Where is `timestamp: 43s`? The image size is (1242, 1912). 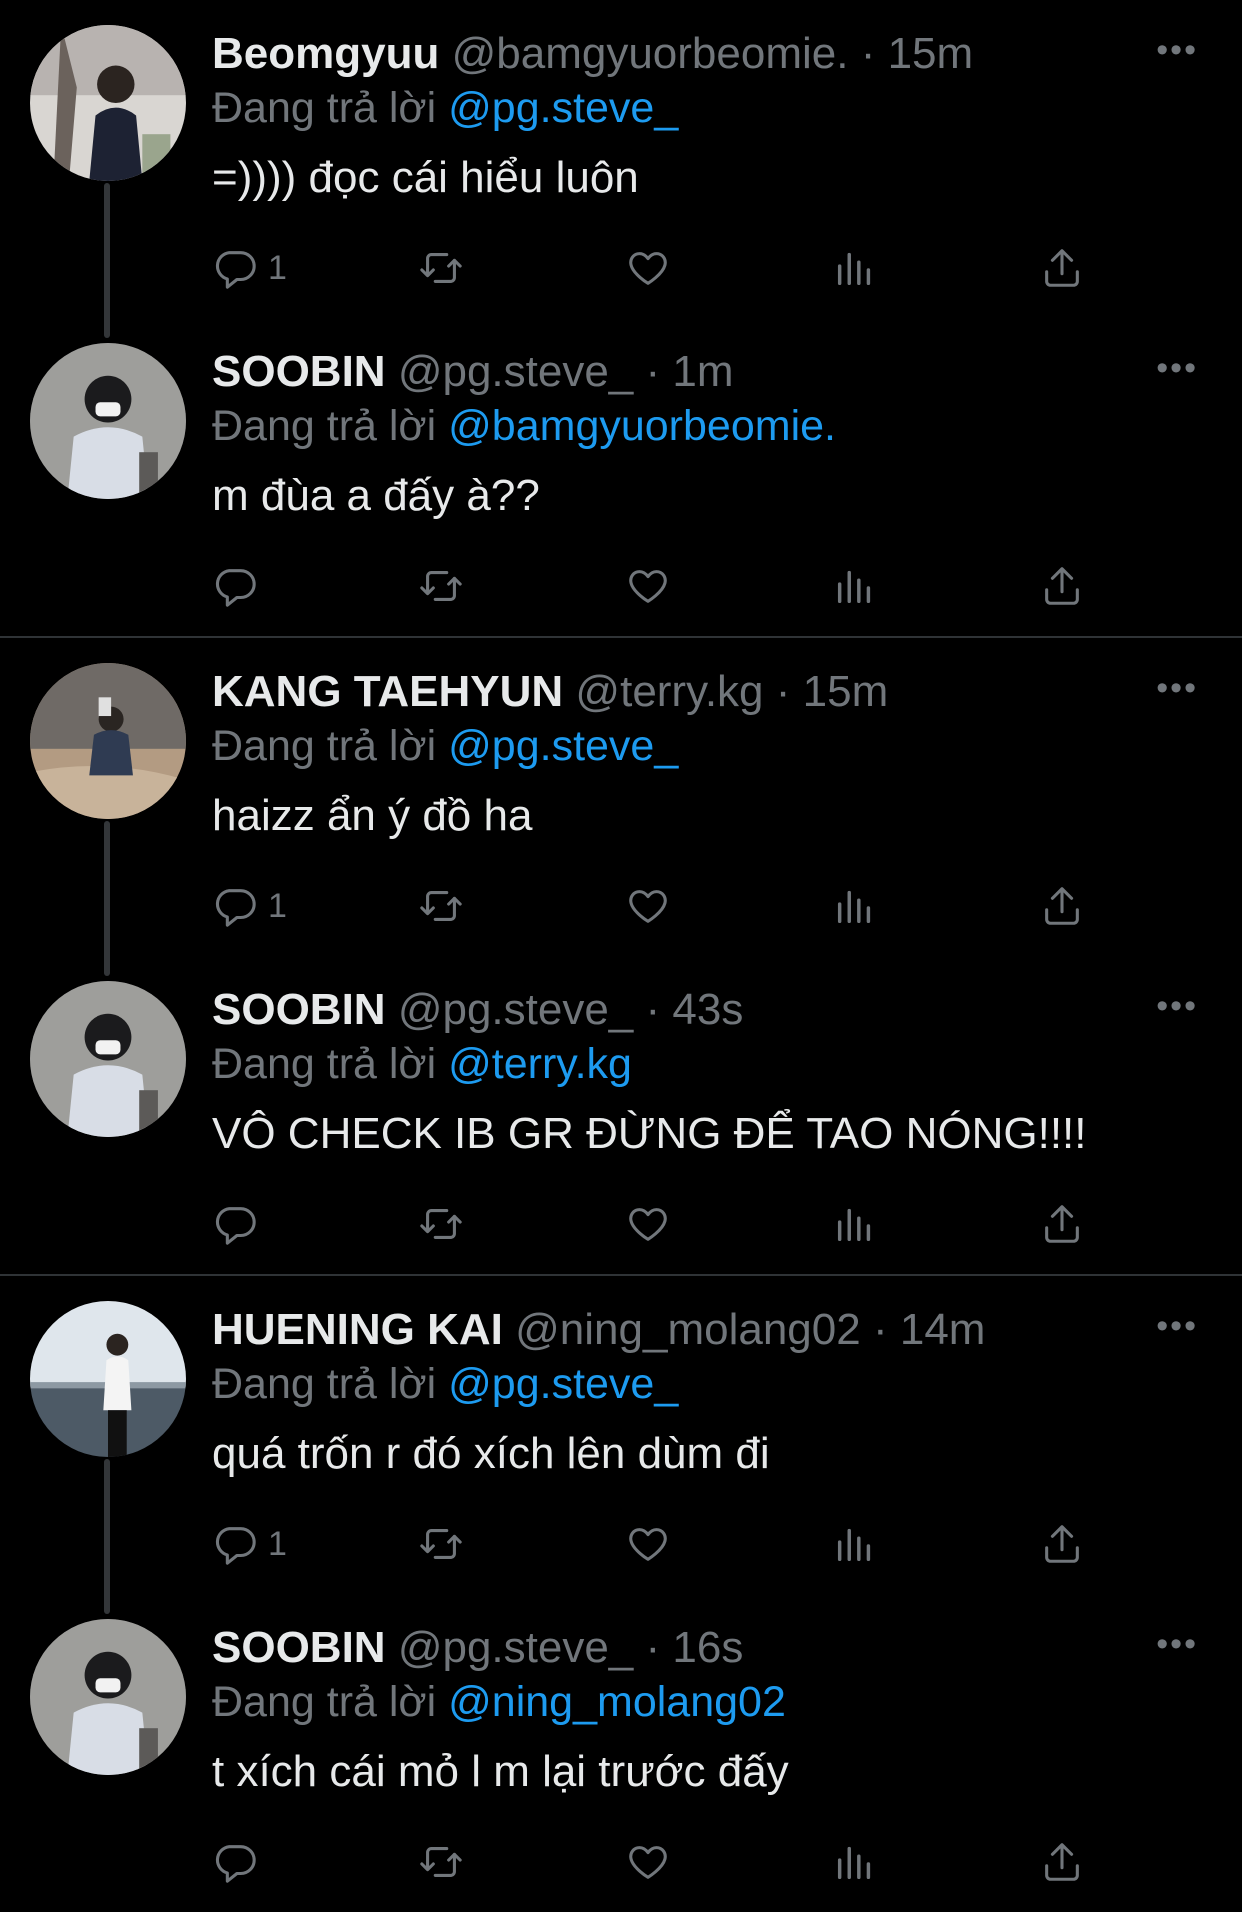
timestamp: 43s is located at coordinates (707, 1009).